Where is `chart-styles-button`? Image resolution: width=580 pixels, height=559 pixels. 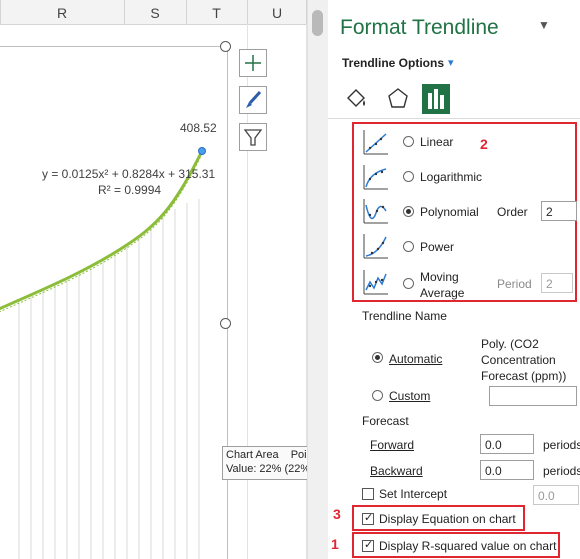
chart-styles-button is located at coordinates (253, 100).